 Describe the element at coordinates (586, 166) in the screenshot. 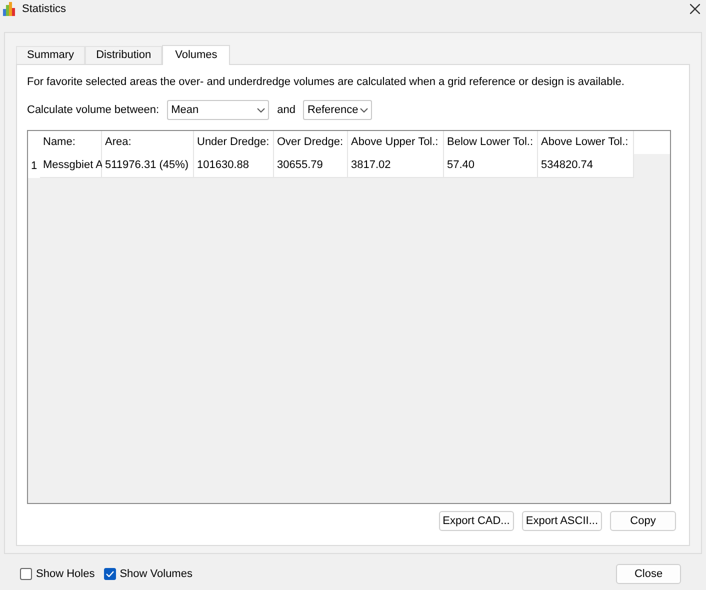

I see `table-cell: 534820.74` at that location.